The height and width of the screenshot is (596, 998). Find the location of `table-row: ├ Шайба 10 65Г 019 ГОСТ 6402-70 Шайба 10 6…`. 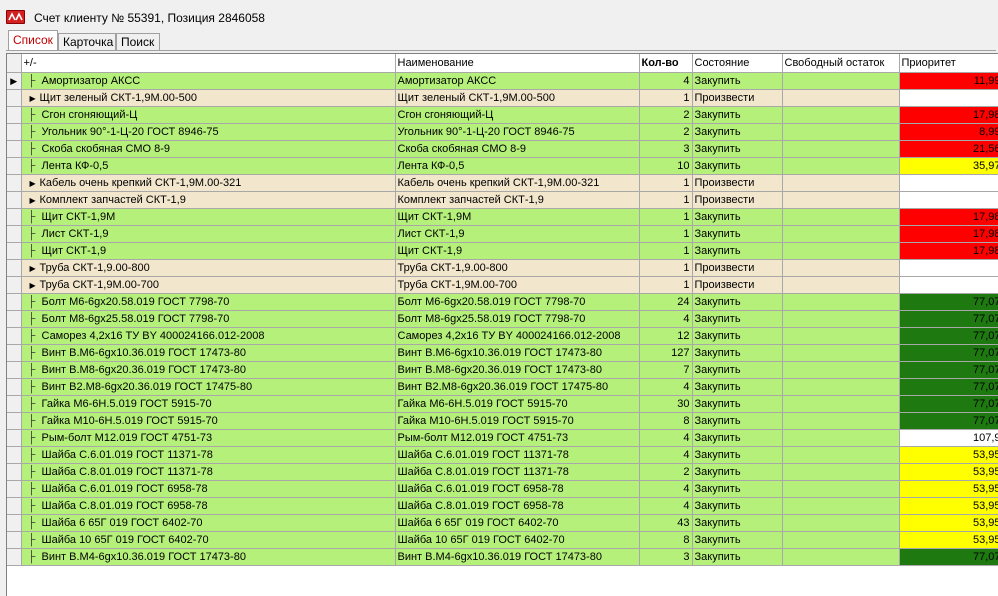

table-row: ├ Шайба 10 65Г 019 ГОСТ 6402-70 Шайба 10 6… is located at coordinates (502, 540).